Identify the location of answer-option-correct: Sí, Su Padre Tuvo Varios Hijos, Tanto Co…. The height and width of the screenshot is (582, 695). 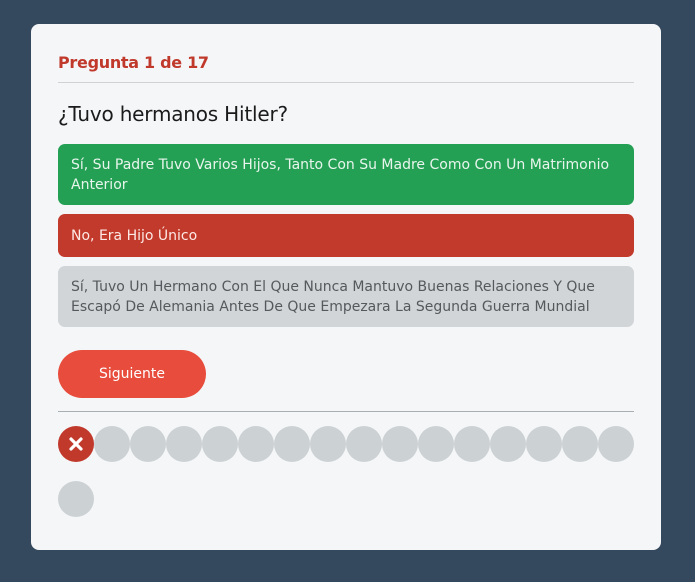
(346, 174).